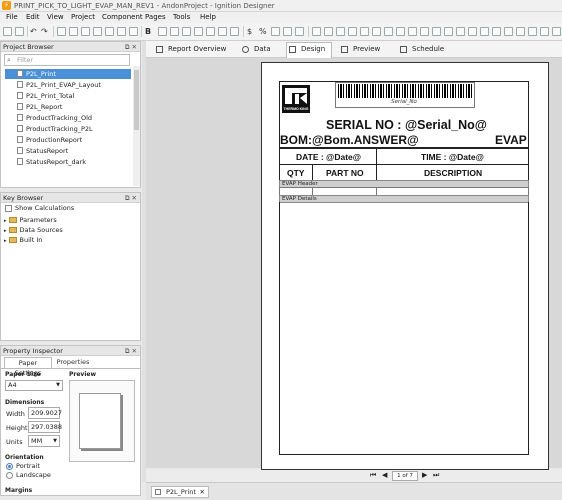 Image resolution: width=562 pixels, height=500 pixels. What do you see at coordinates (55, 17) in the screenshot?
I see `menu-view: View` at bounding box center [55, 17].